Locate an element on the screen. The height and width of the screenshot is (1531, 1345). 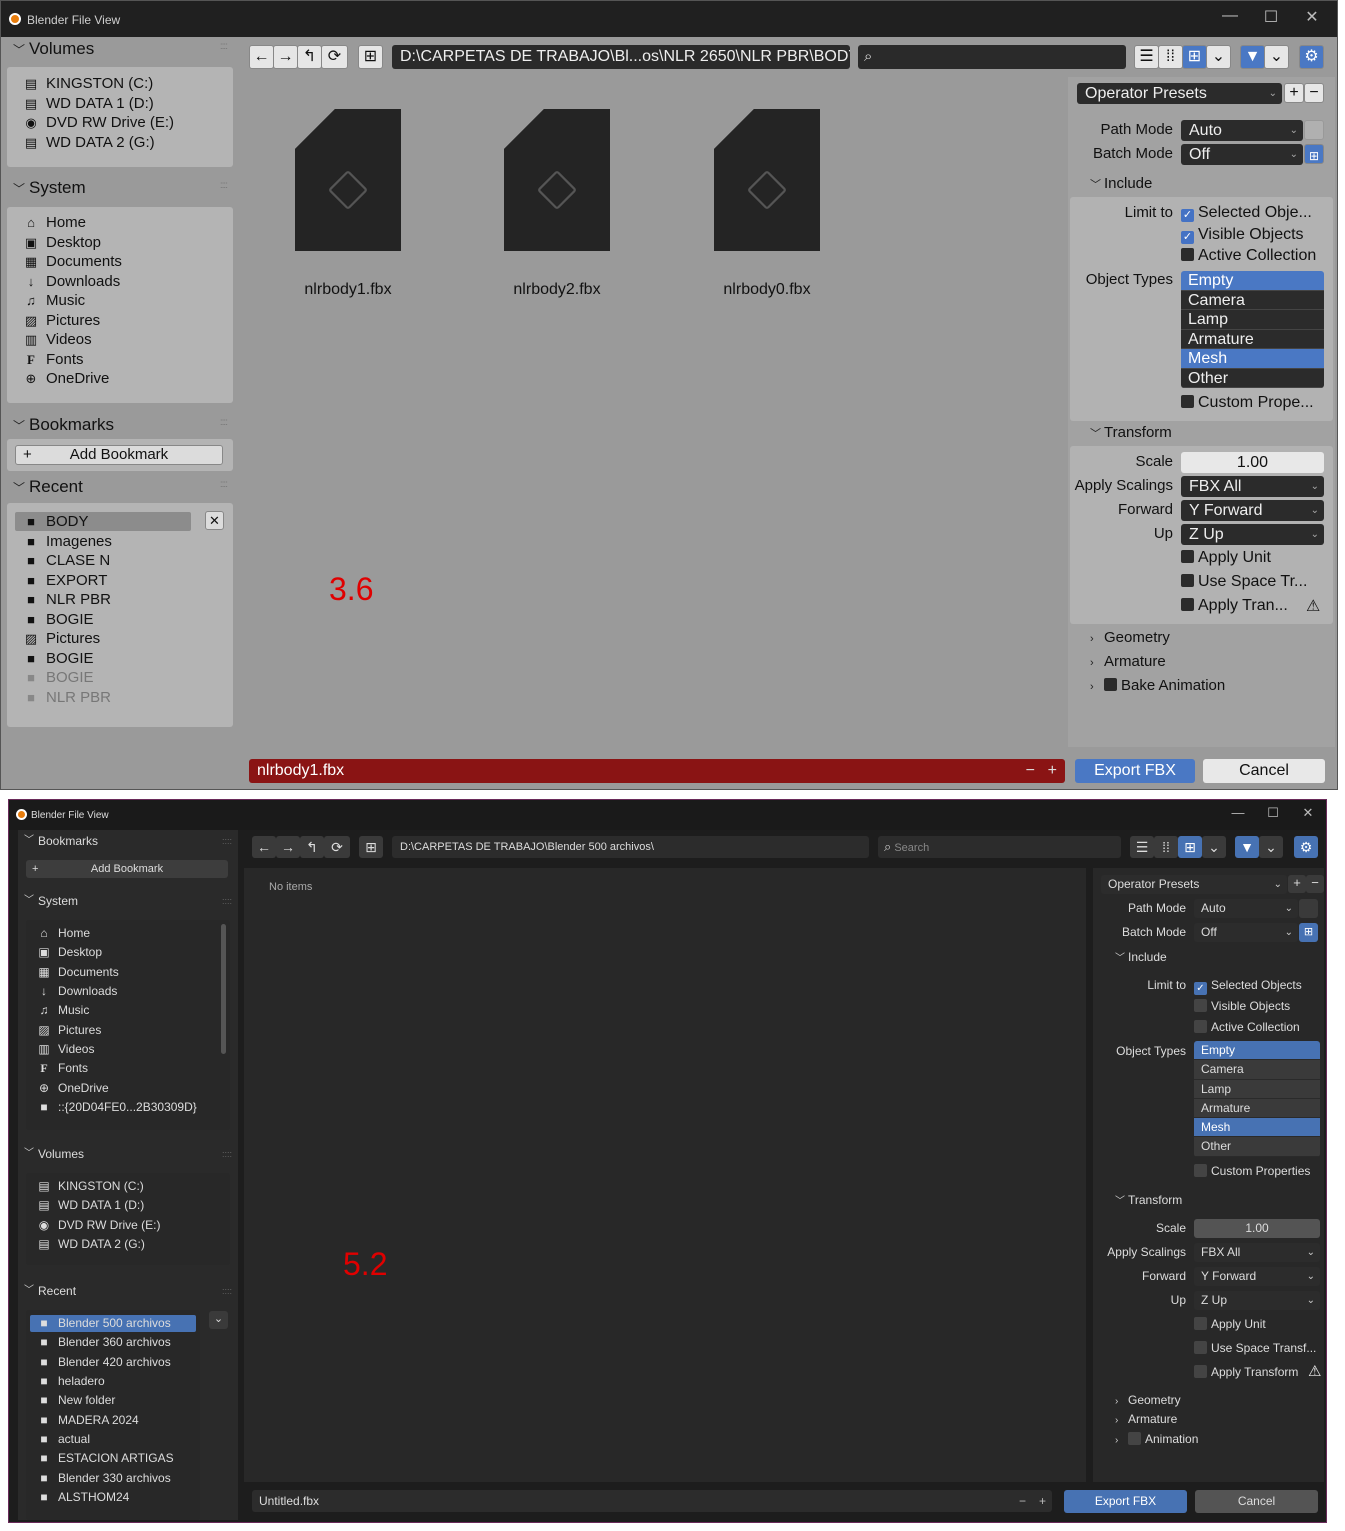
system-item-guid-folder: ■::{20D04FE0...2B30309D} is located at coordinates (116, 1107).